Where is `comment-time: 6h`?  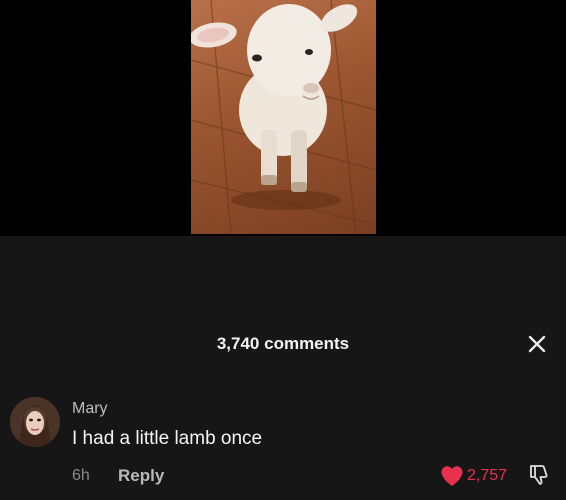
comment-time: 6h is located at coordinates (81, 475).